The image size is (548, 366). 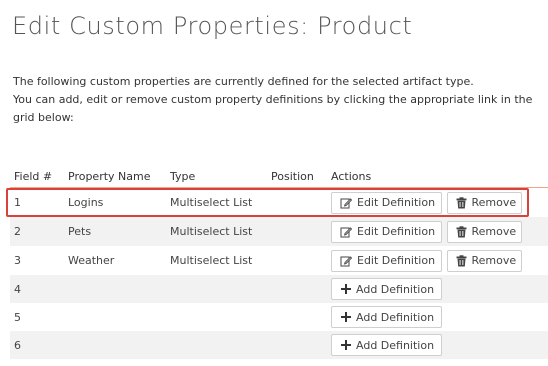 What do you see at coordinates (37, 345) in the screenshot?
I see `cell-field: 6` at bounding box center [37, 345].